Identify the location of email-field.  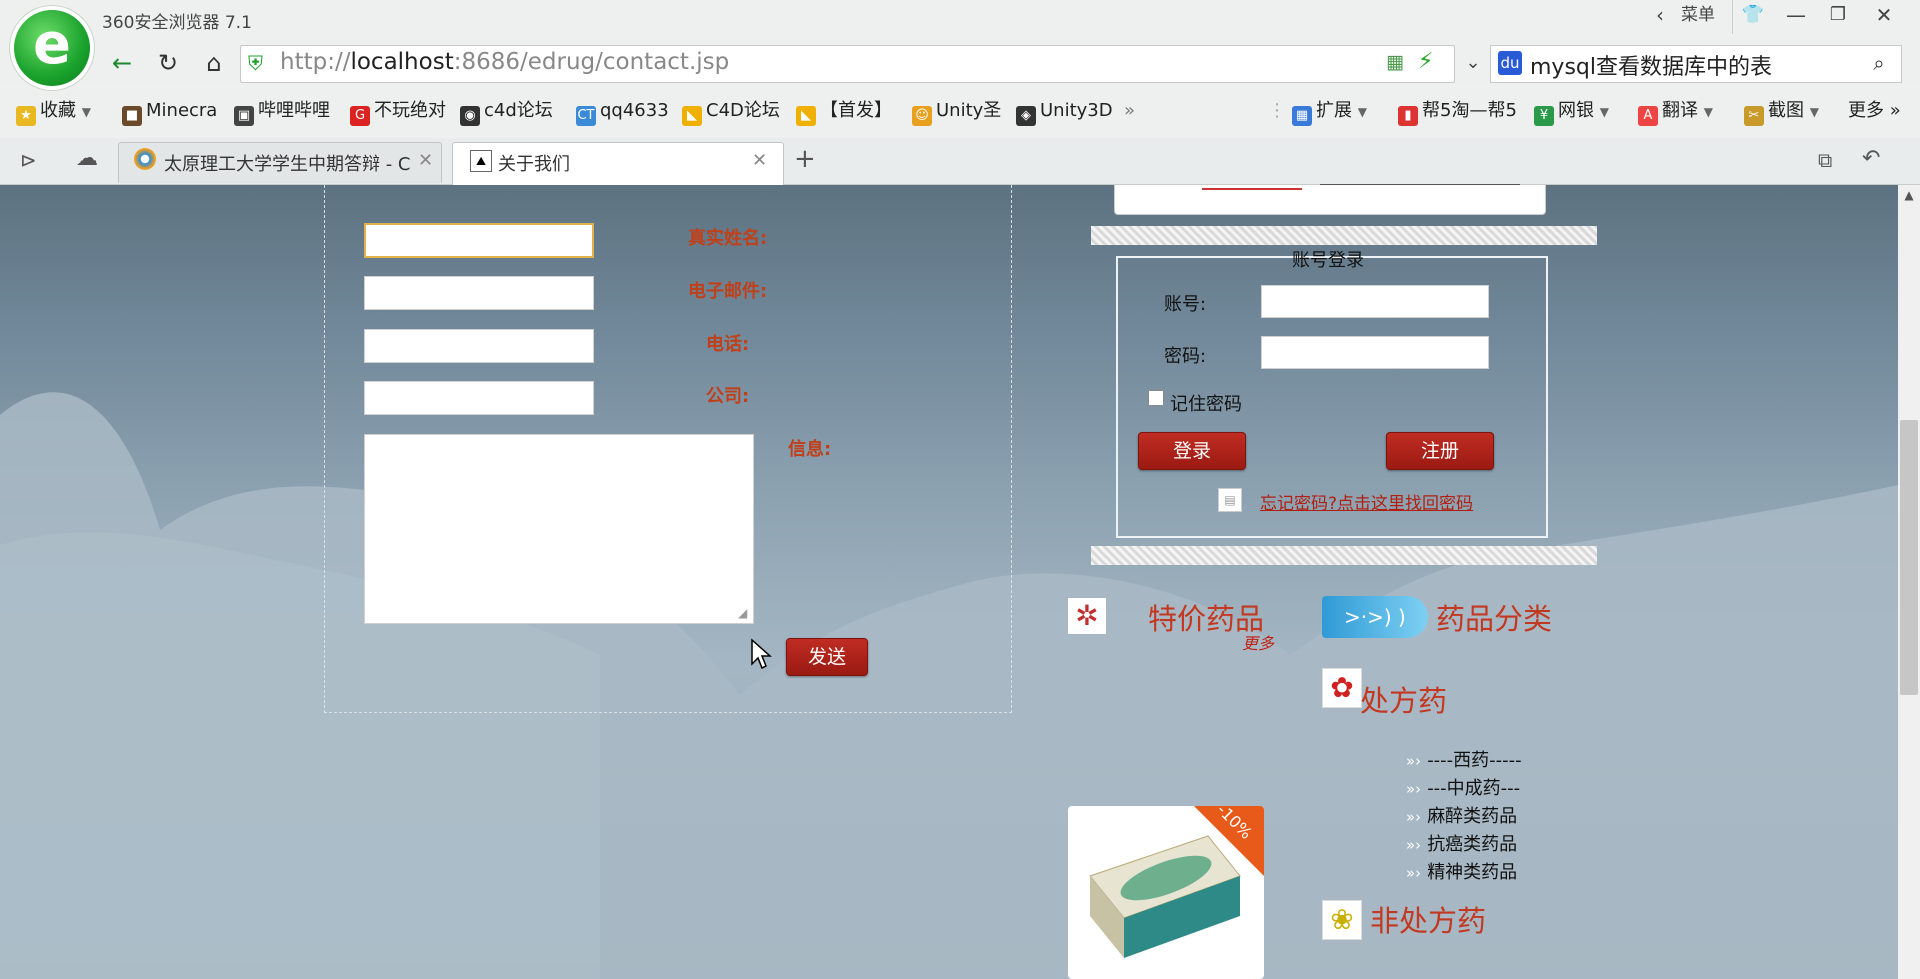
(479, 293).